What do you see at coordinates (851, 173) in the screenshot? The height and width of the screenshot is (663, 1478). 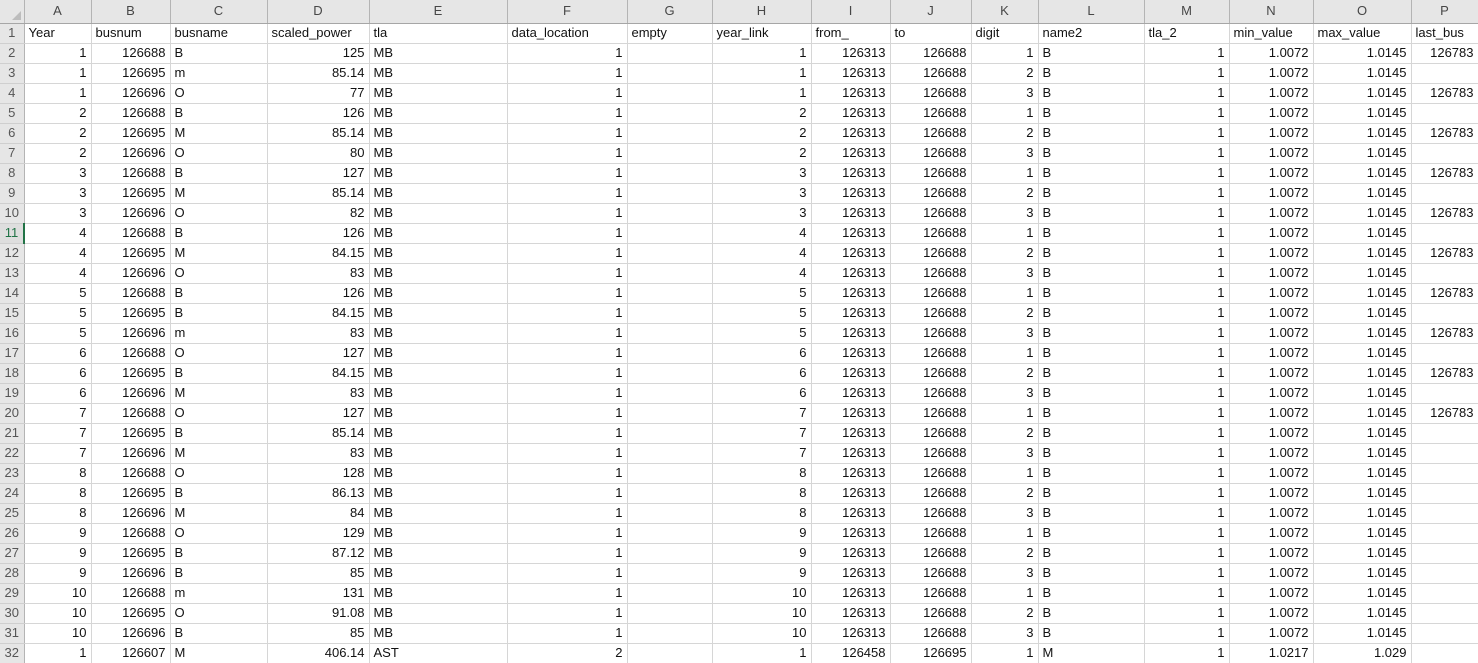 I see `cell-I8: 126313` at bounding box center [851, 173].